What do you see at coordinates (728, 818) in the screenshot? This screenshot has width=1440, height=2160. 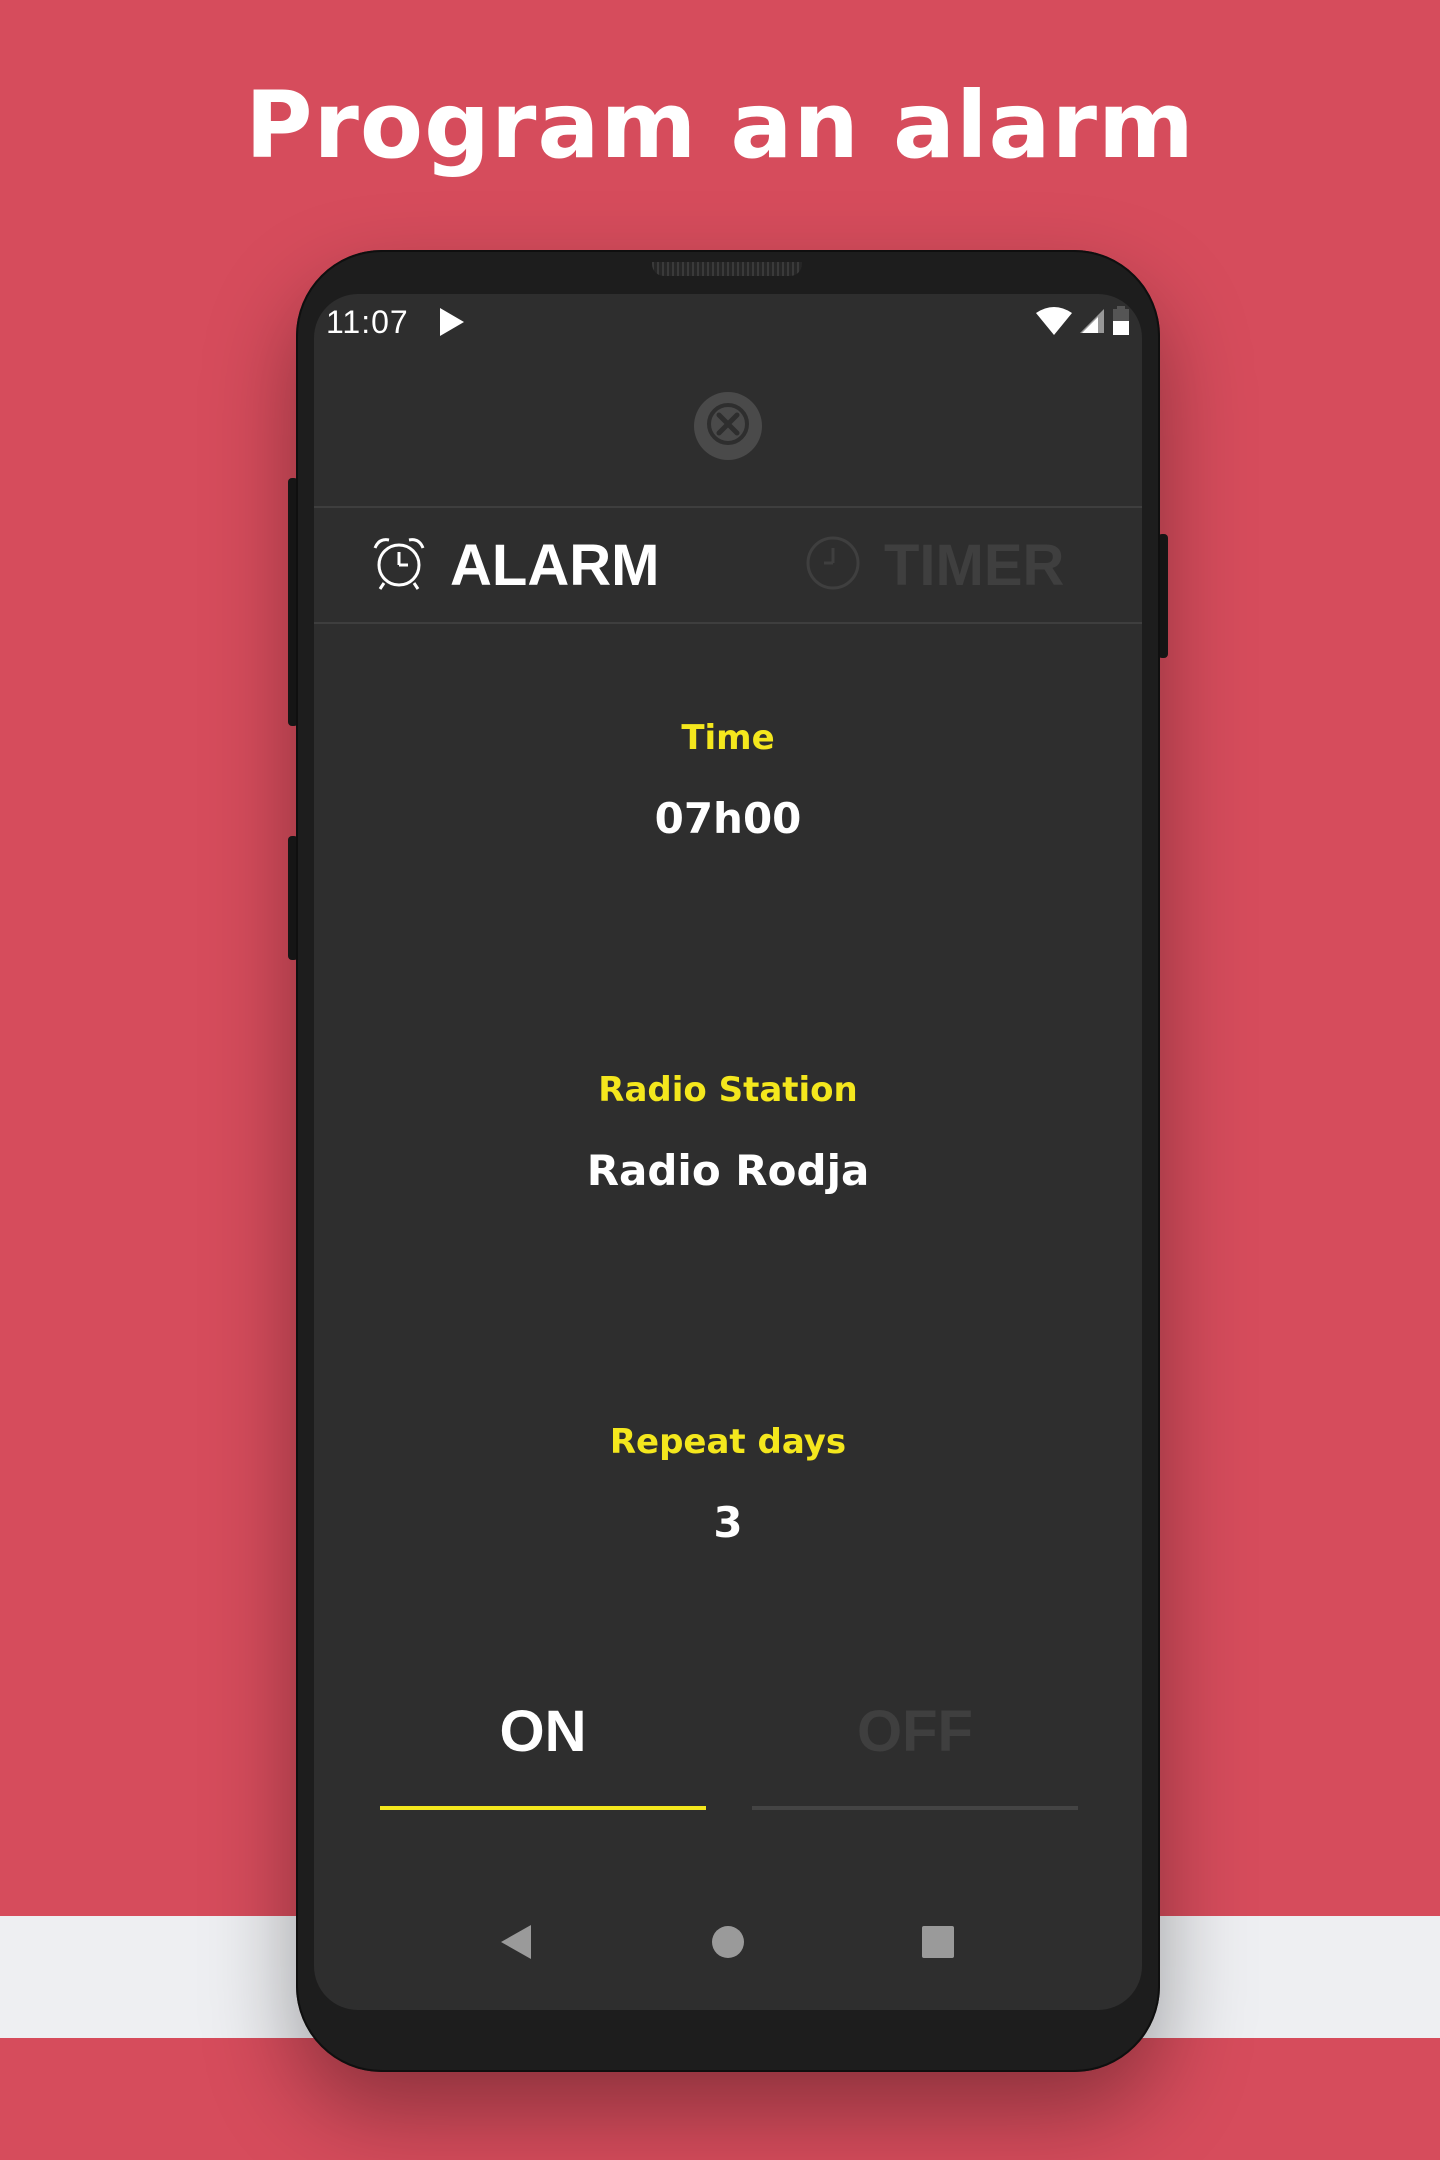 I see `time-value: 07h00` at bounding box center [728, 818].